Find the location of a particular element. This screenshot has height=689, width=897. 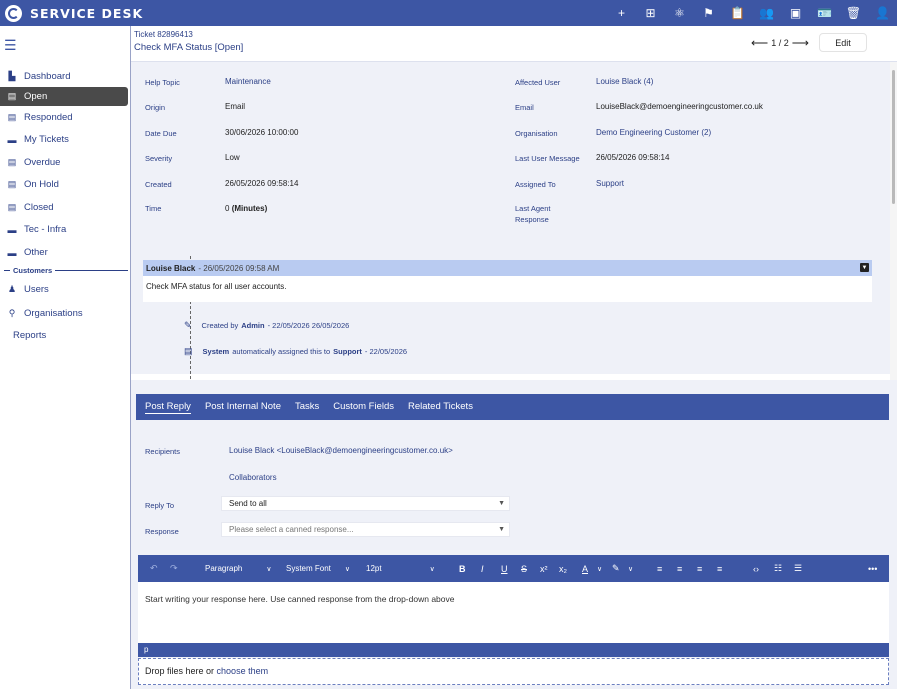

sidebar-item-label: On Hold is located at coordinates (41, 184).